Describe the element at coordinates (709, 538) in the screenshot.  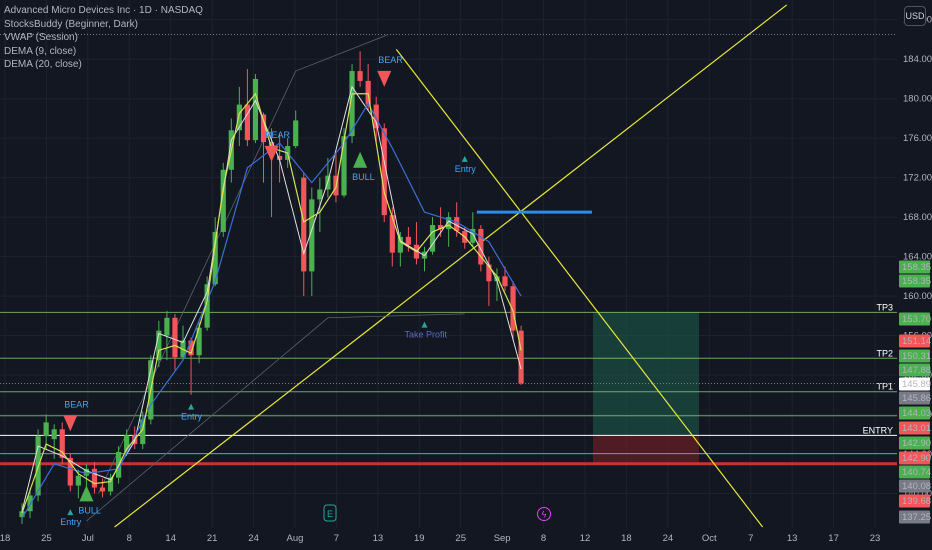
I see `x-tick-label: Oct` at that location.